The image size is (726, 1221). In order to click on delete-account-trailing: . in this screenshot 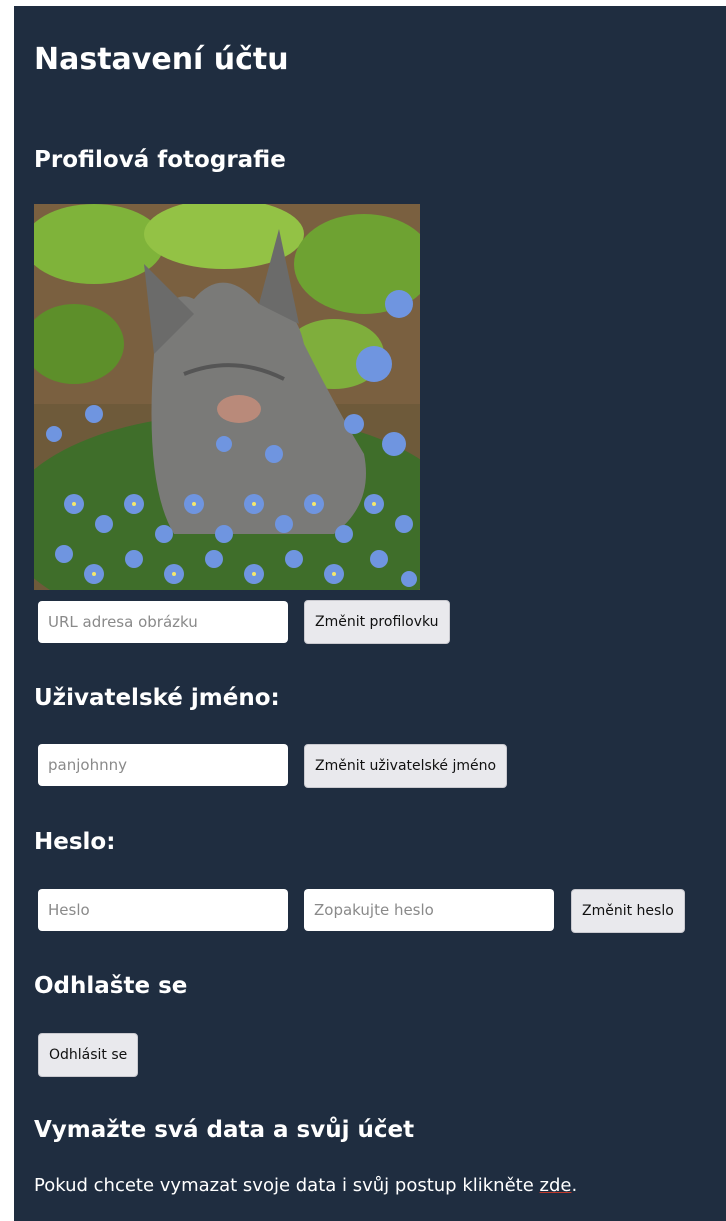, I will do `click(574, 1185)`.